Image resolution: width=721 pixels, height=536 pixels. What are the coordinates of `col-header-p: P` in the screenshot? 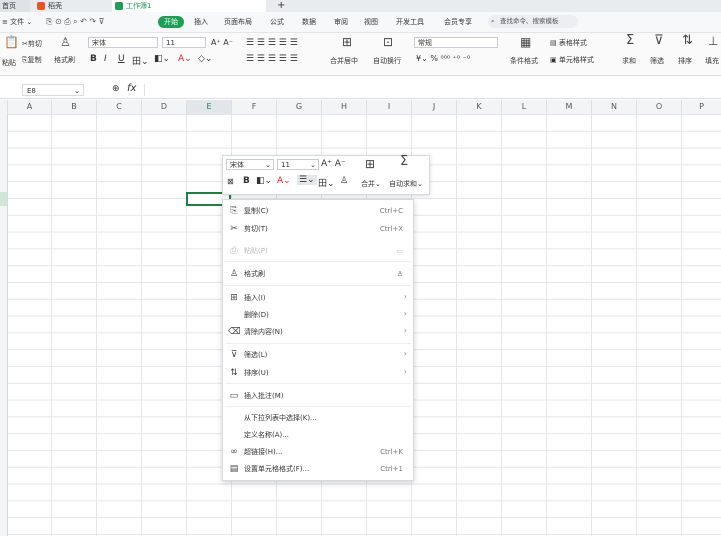 It's located at (701, 107).